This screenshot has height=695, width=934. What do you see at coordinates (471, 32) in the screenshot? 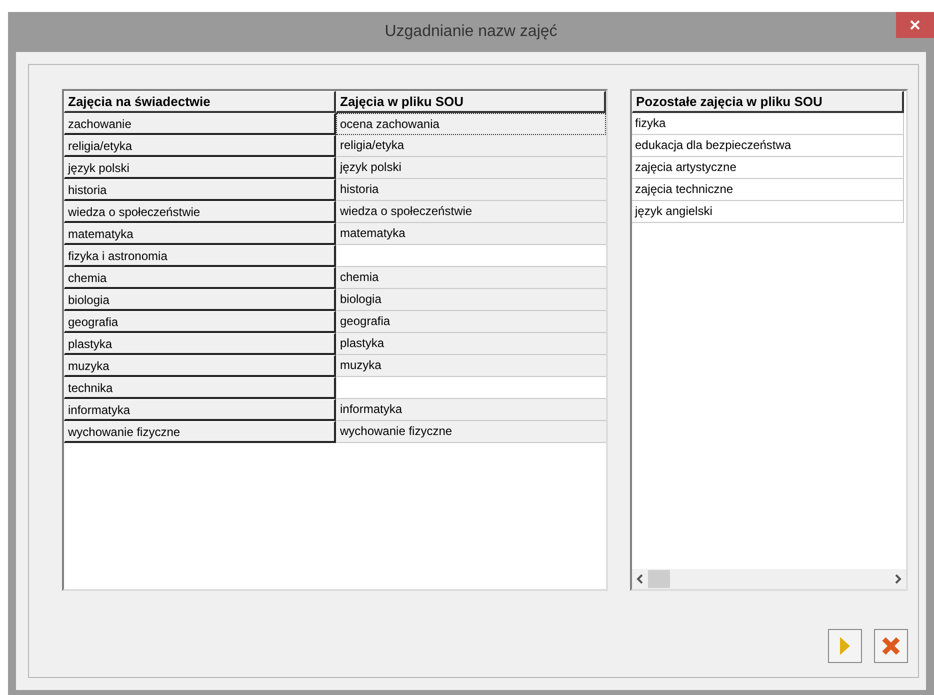
I see `window-title: Uzgadnianie nazw zajęć` at bounding box center [471, 32].